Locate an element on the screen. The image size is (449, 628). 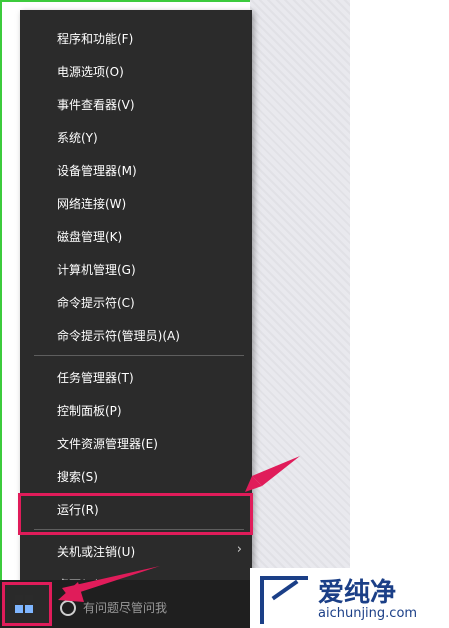
menu-item-system: 系统(Y) is located at coordinates (136, 138).